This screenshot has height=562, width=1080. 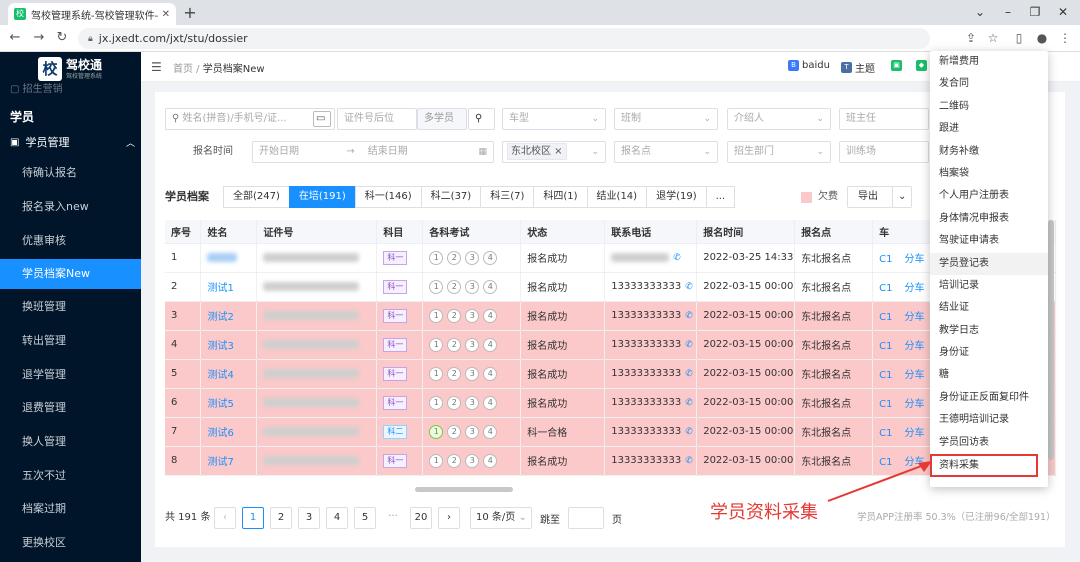 I want to click on hamburger-icon: ☰, so click(x=156, y=67).